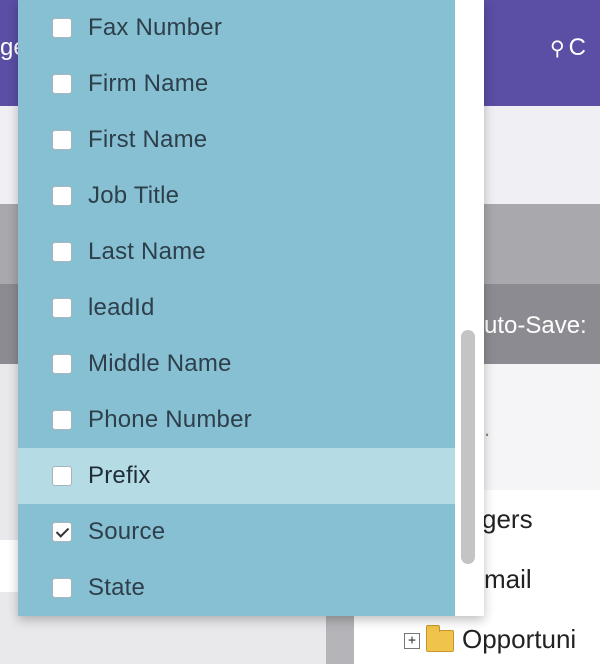 The width and height of the screenshot is (600, 664). What do you see at coordinates (487, 428) in the screenshot?
I see `ellipsis-icon: .` at bounding box center [487, 428].